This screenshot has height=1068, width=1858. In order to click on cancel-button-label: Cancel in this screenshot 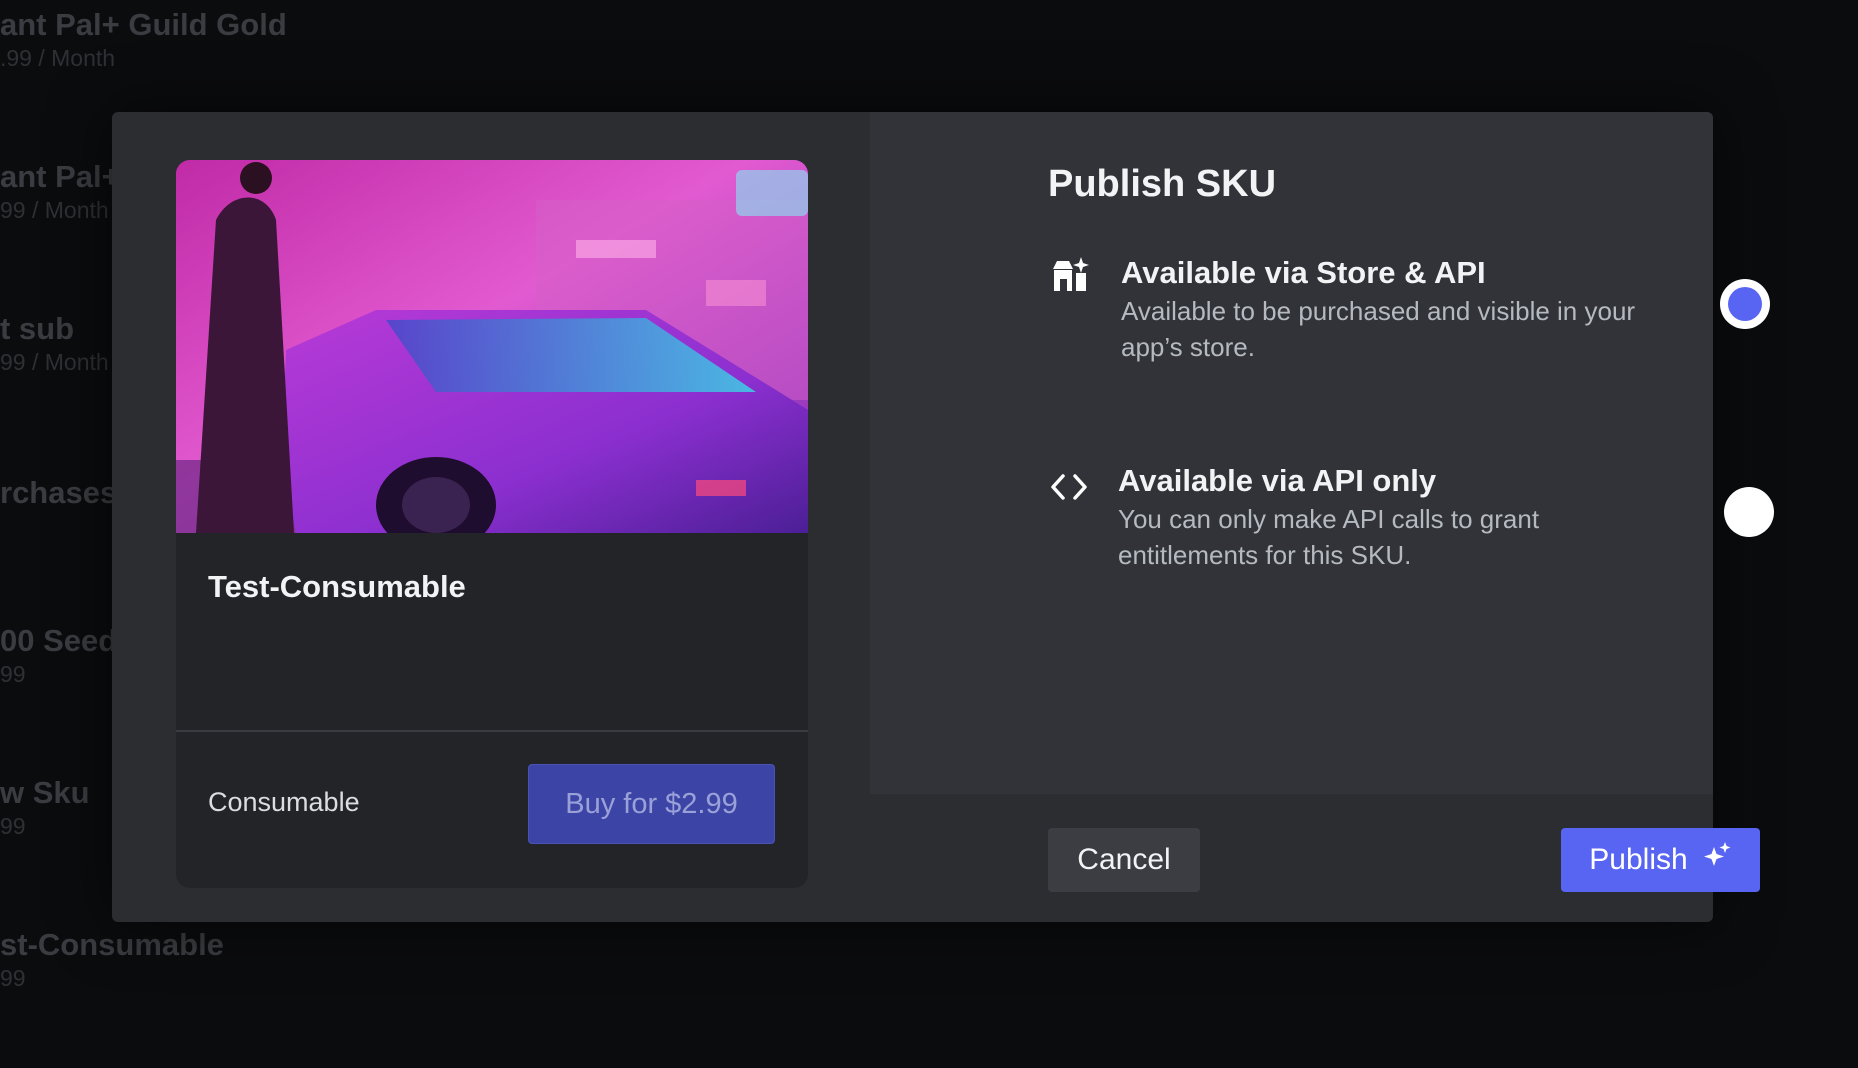, I will do `click(1124, 859)`.